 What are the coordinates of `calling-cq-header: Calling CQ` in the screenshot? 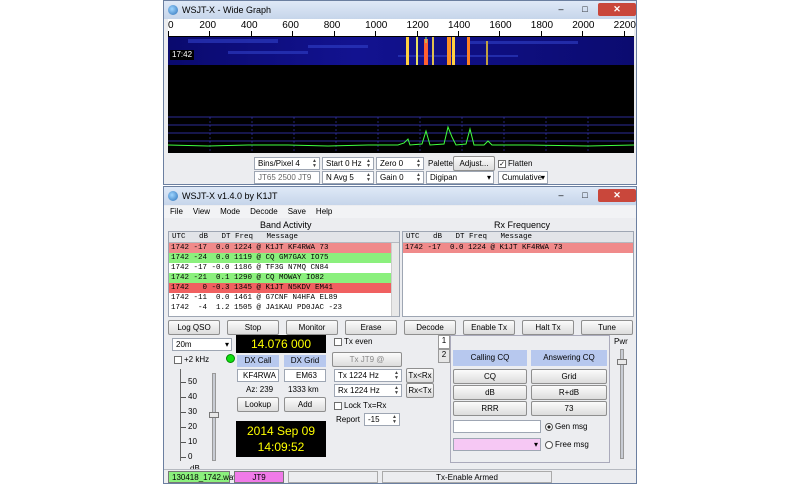 It's located at (490, 358).